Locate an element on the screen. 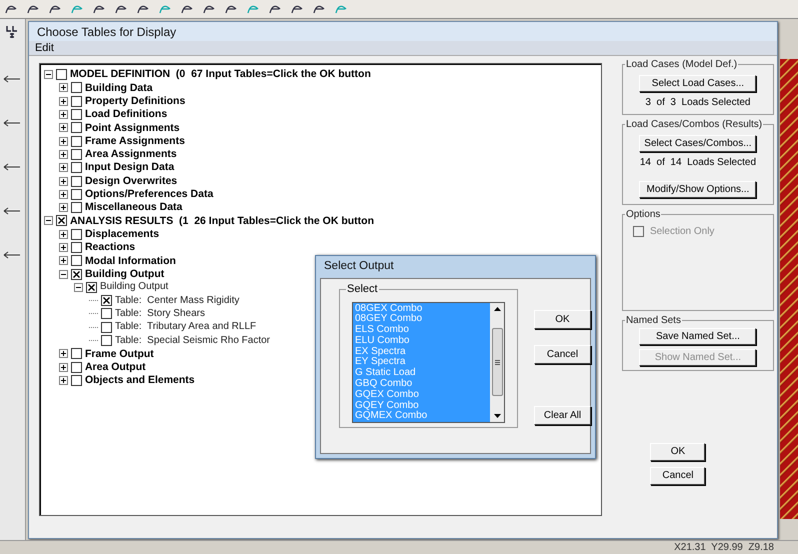 The width and height of the screenshot is (798, 554). tree-item-label: Design Overwrites is located at coordinates (131, 181).